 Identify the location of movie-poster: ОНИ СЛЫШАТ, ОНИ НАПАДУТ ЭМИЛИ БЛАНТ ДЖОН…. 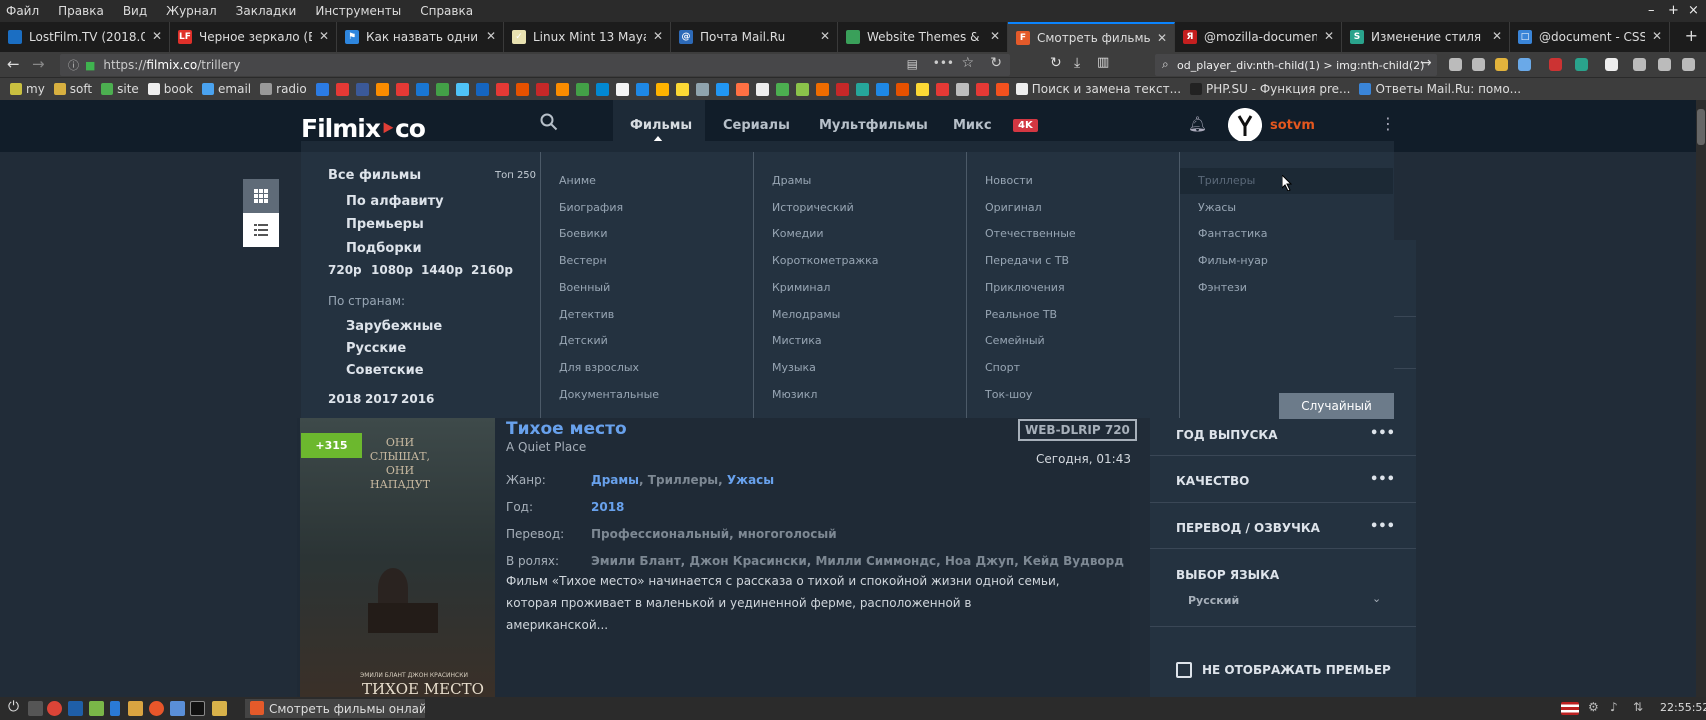
(397, 557).